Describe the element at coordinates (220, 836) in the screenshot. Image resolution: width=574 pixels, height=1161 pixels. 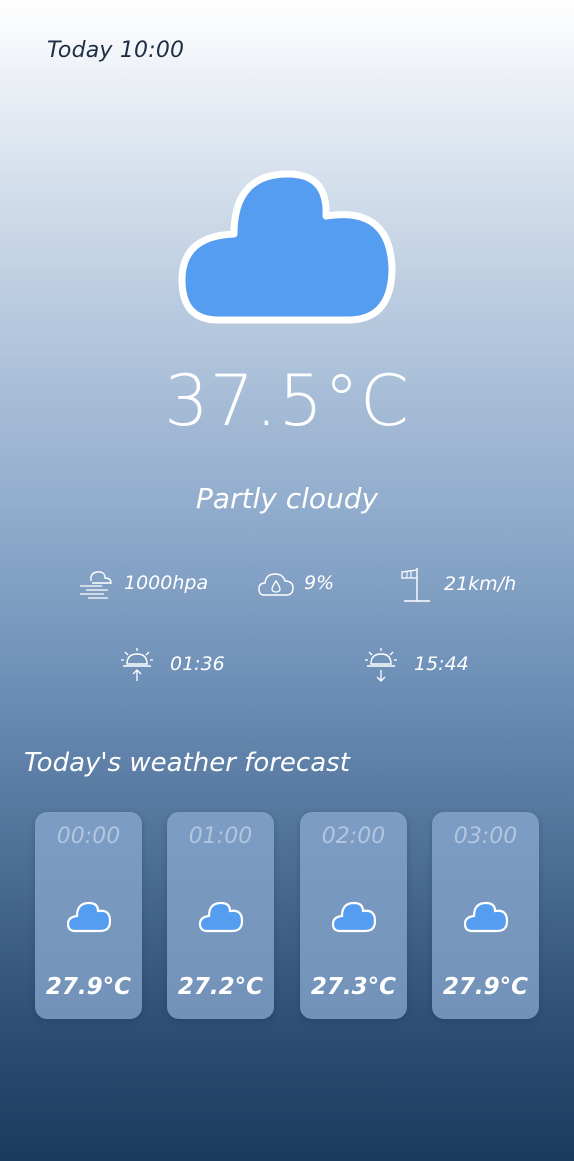
I see `forecast-hour: 01:00` at that location.